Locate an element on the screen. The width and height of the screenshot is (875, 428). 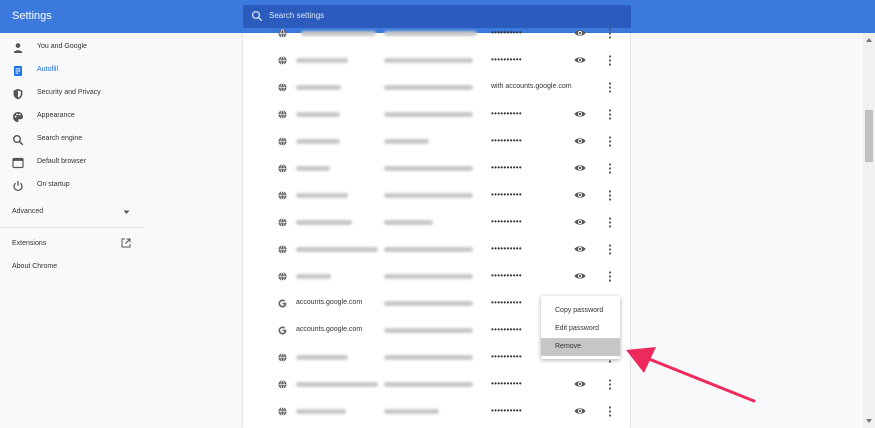
edit-password-menu-item: Edit password is located at coordinates (580, 329).